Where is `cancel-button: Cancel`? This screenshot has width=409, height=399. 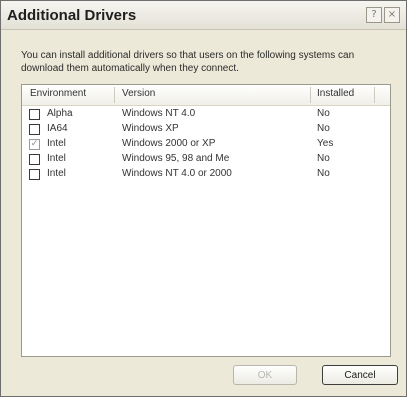
cancel-button: Cancel is located at coordinates (360, 375).